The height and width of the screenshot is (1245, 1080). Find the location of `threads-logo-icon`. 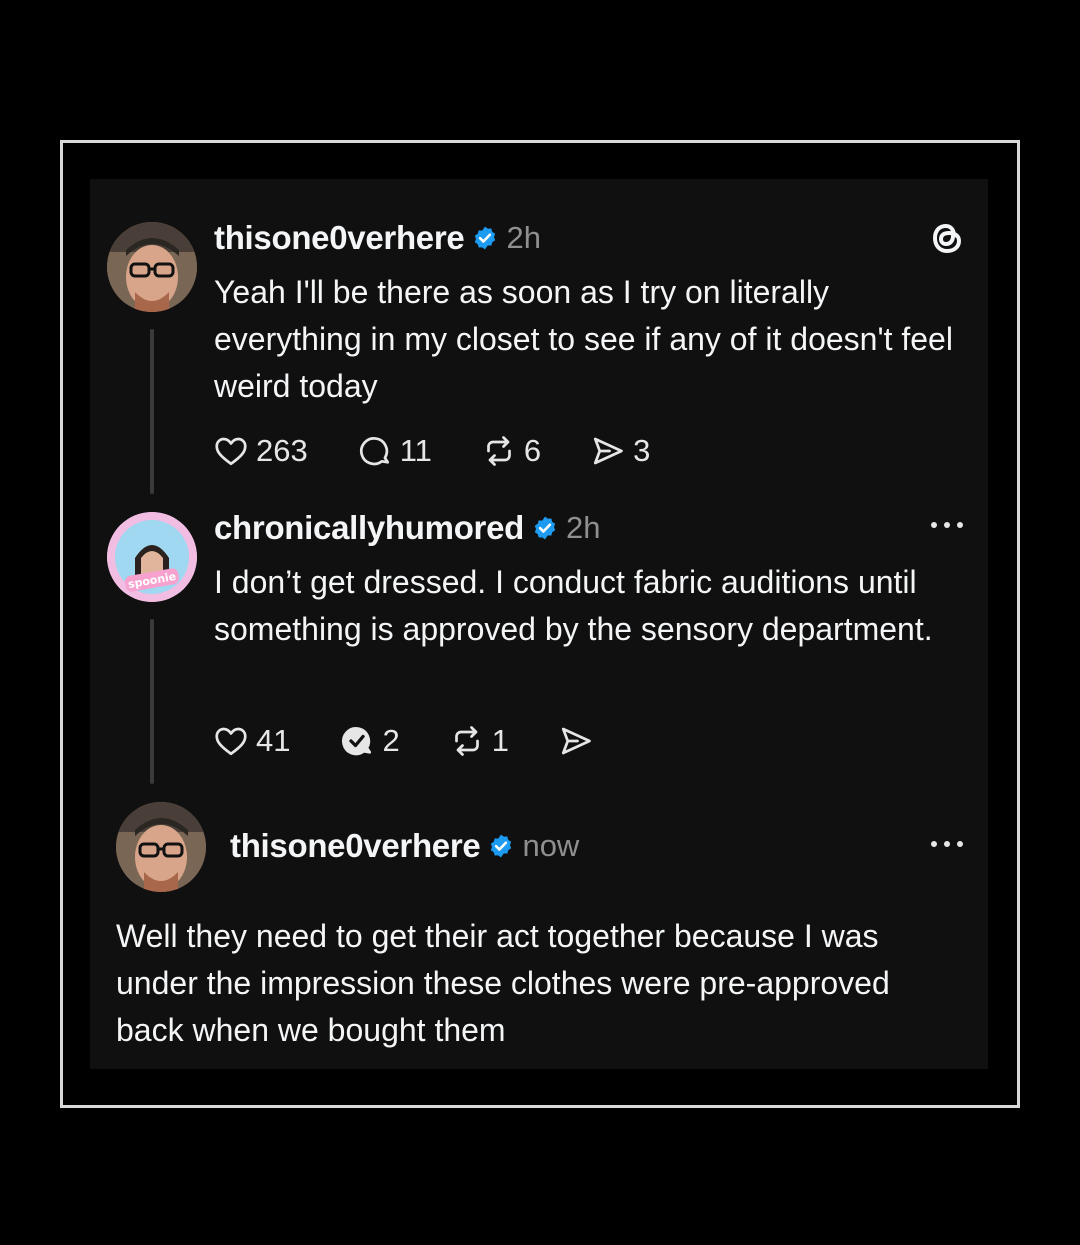

threads-logo-icon is located at coordinates (947, 238).